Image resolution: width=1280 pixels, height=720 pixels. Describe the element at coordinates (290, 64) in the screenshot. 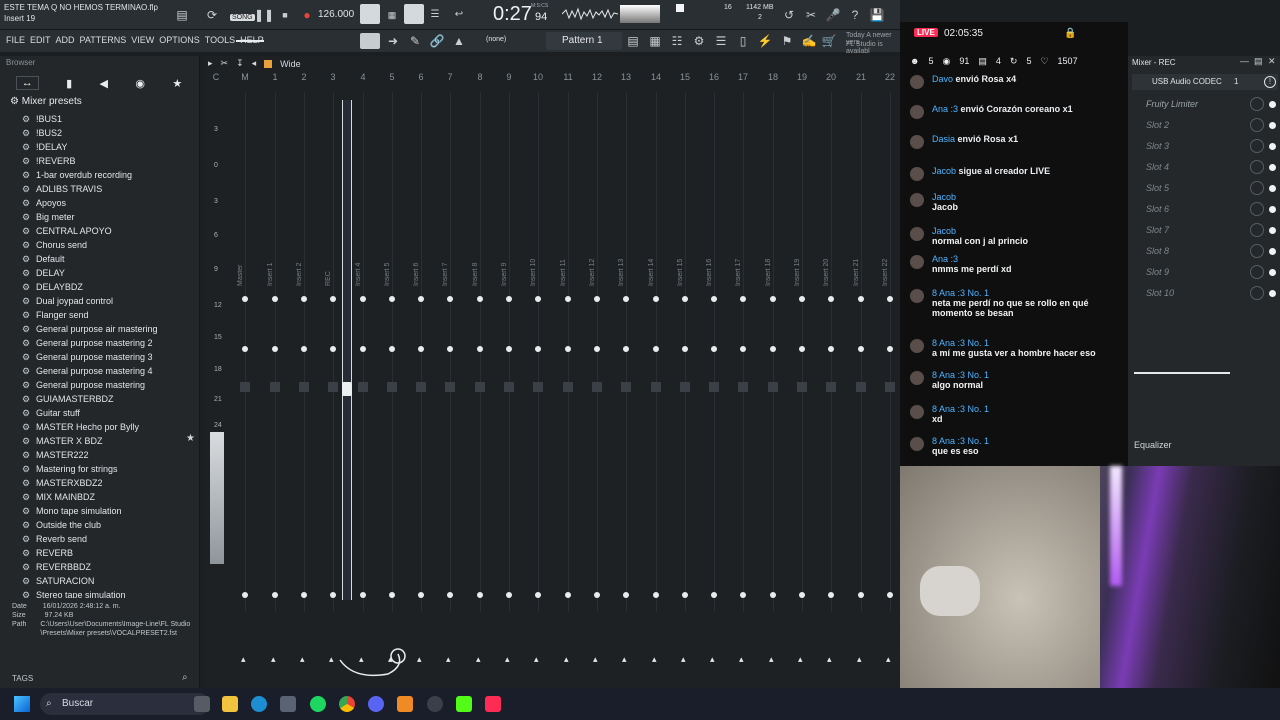

I see `view-mode-label: Wide` at that location.